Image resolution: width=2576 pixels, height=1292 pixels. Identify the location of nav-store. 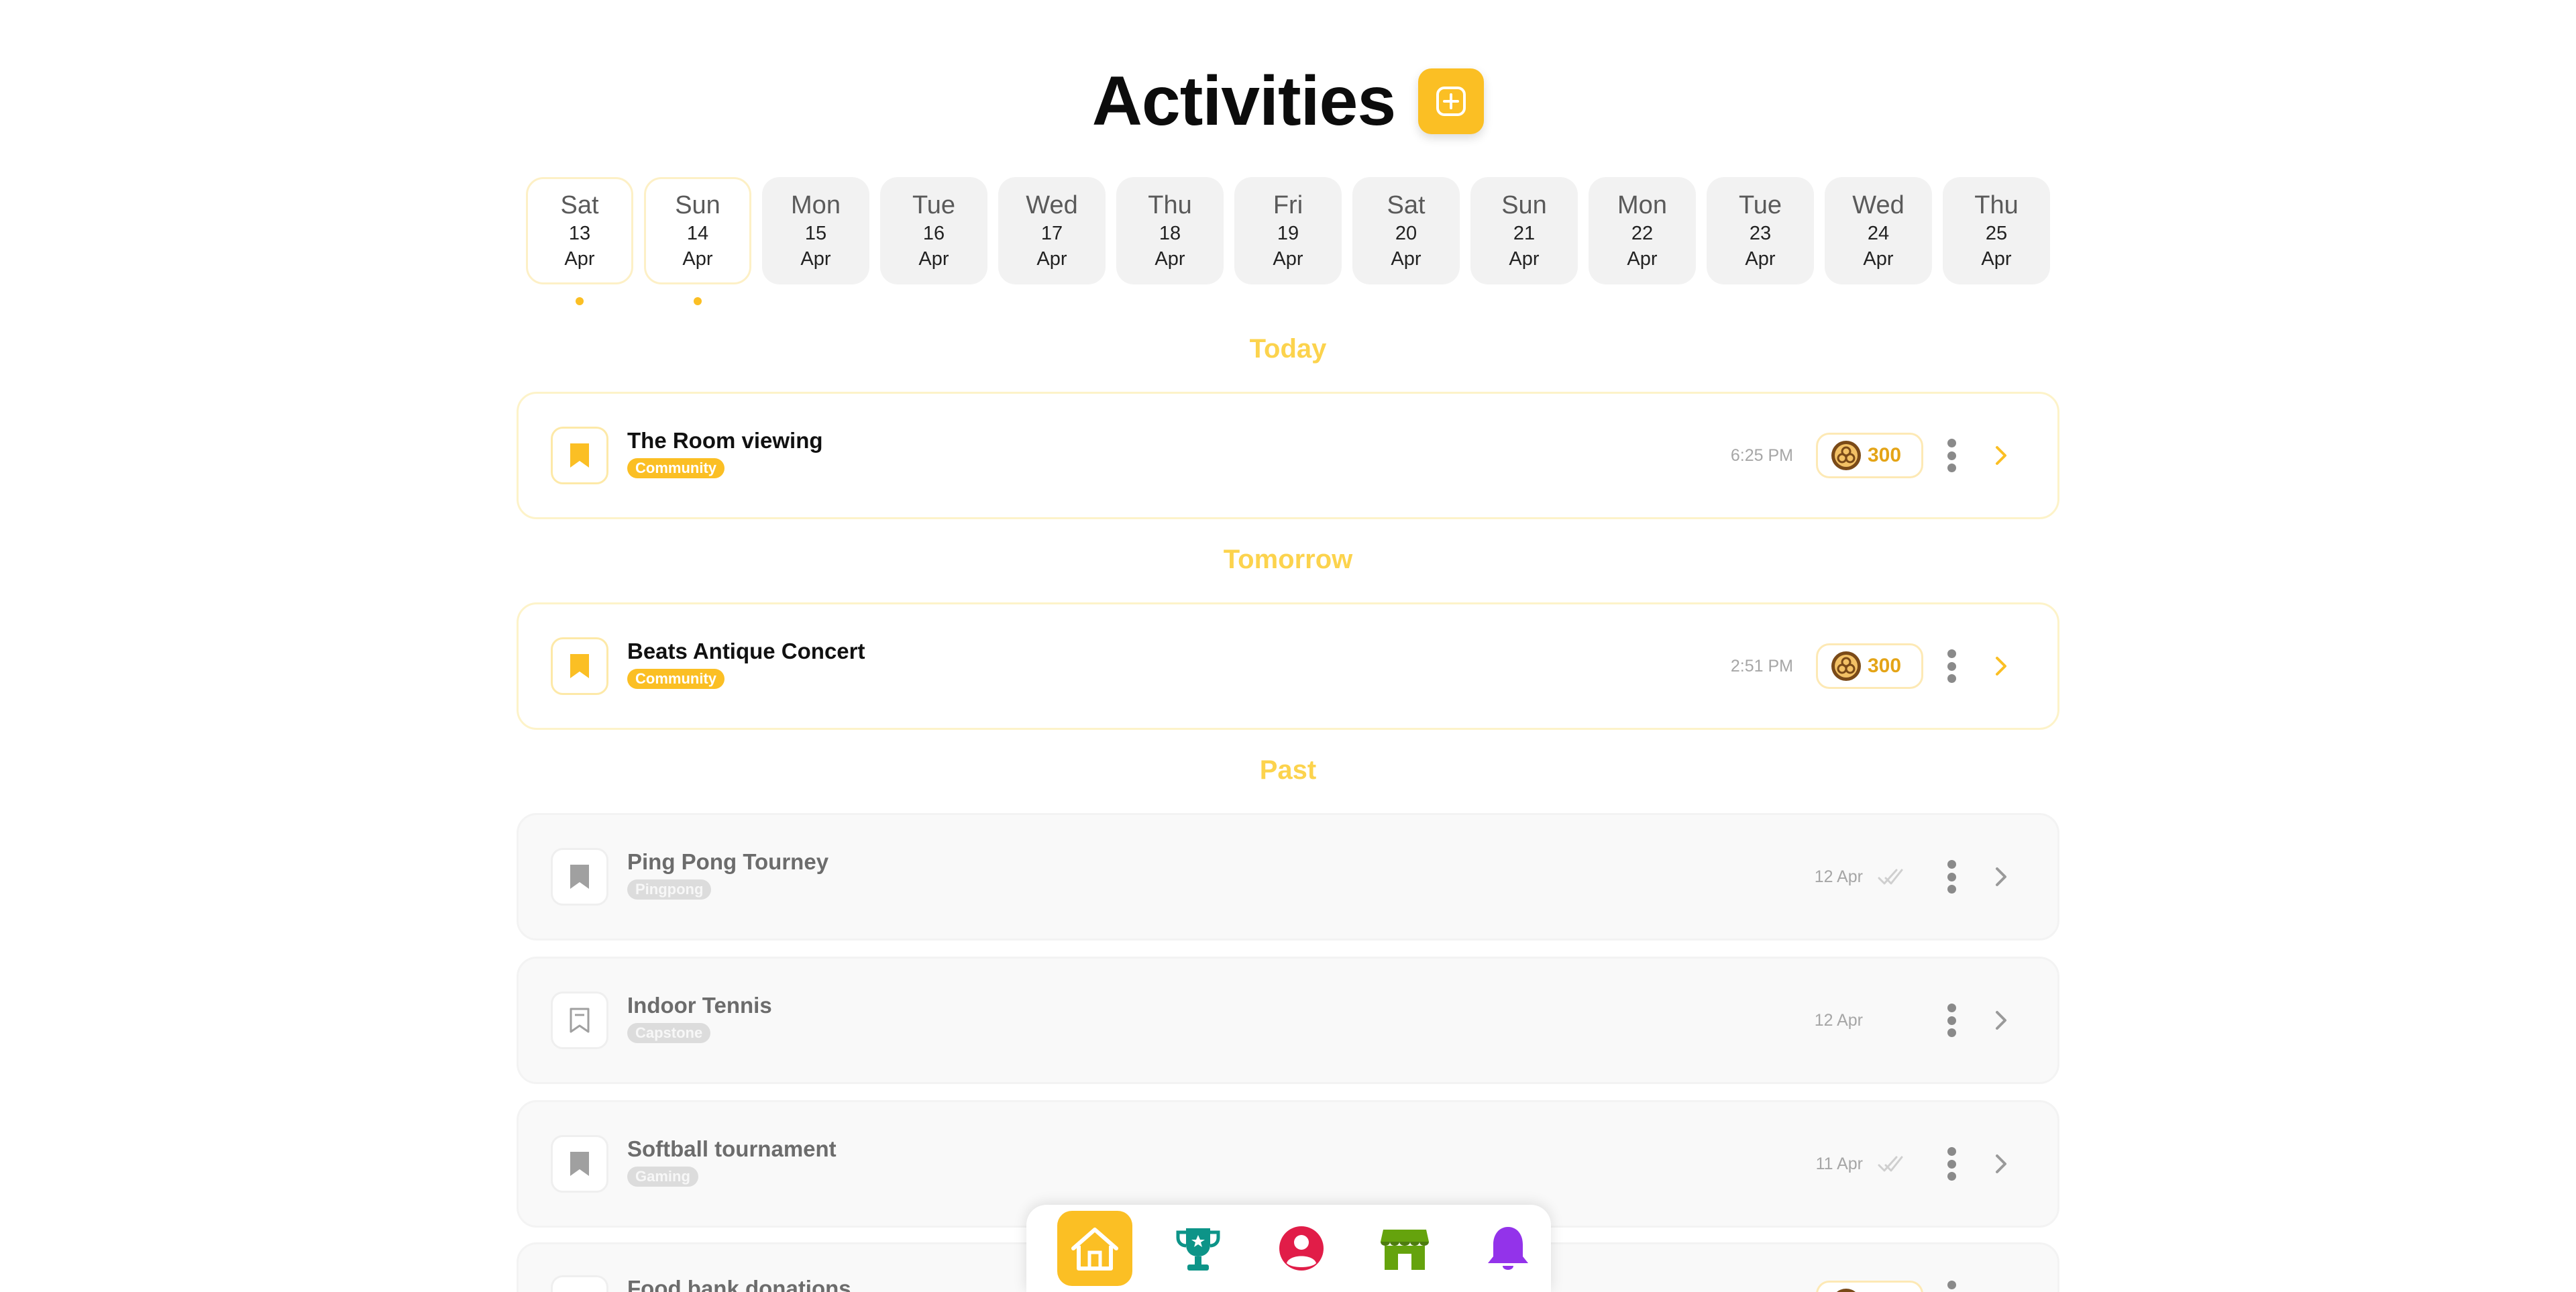
(1404, 1248).